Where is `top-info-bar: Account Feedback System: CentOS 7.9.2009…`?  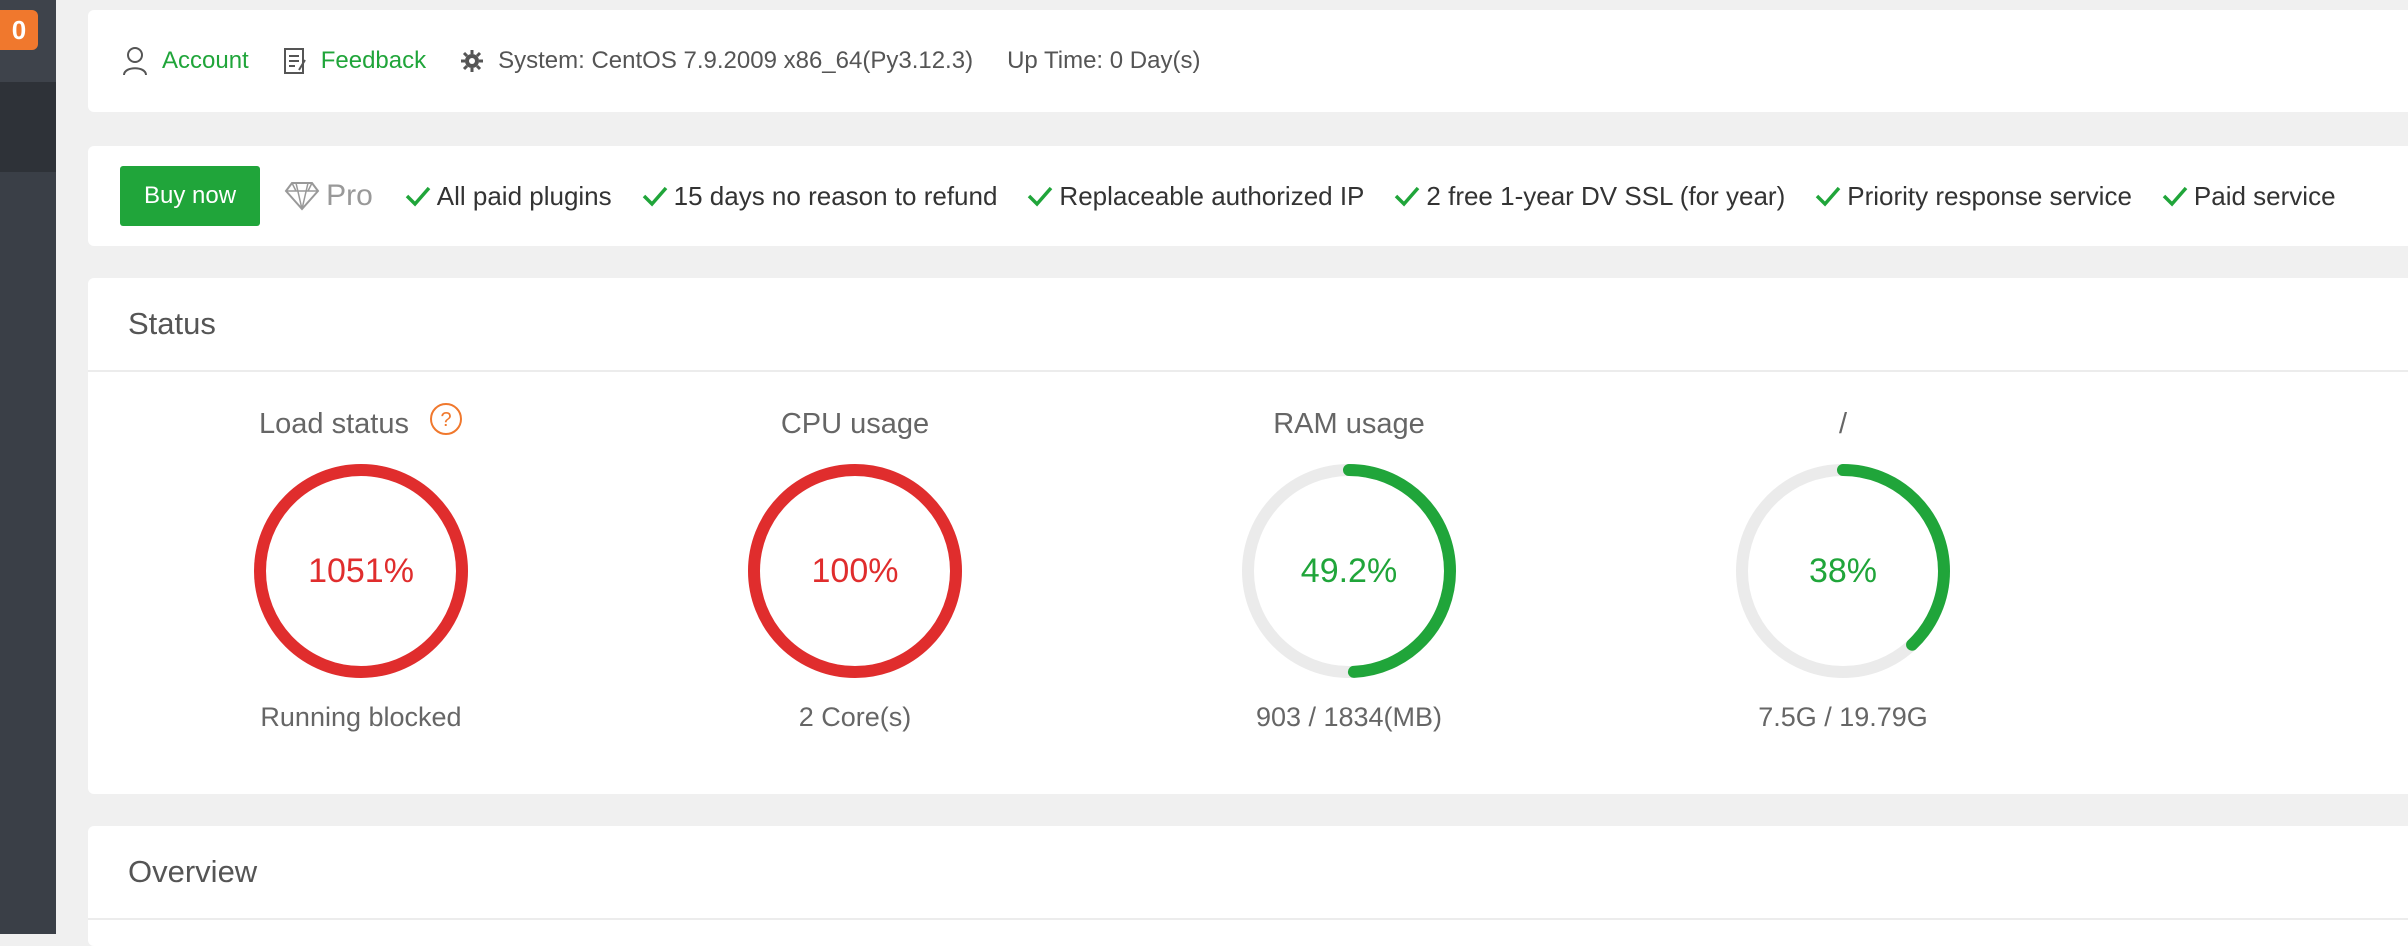
top-info-bar: Account Feedback System: CentOS 7.9.2009… is located at coordinates (1248, 61).